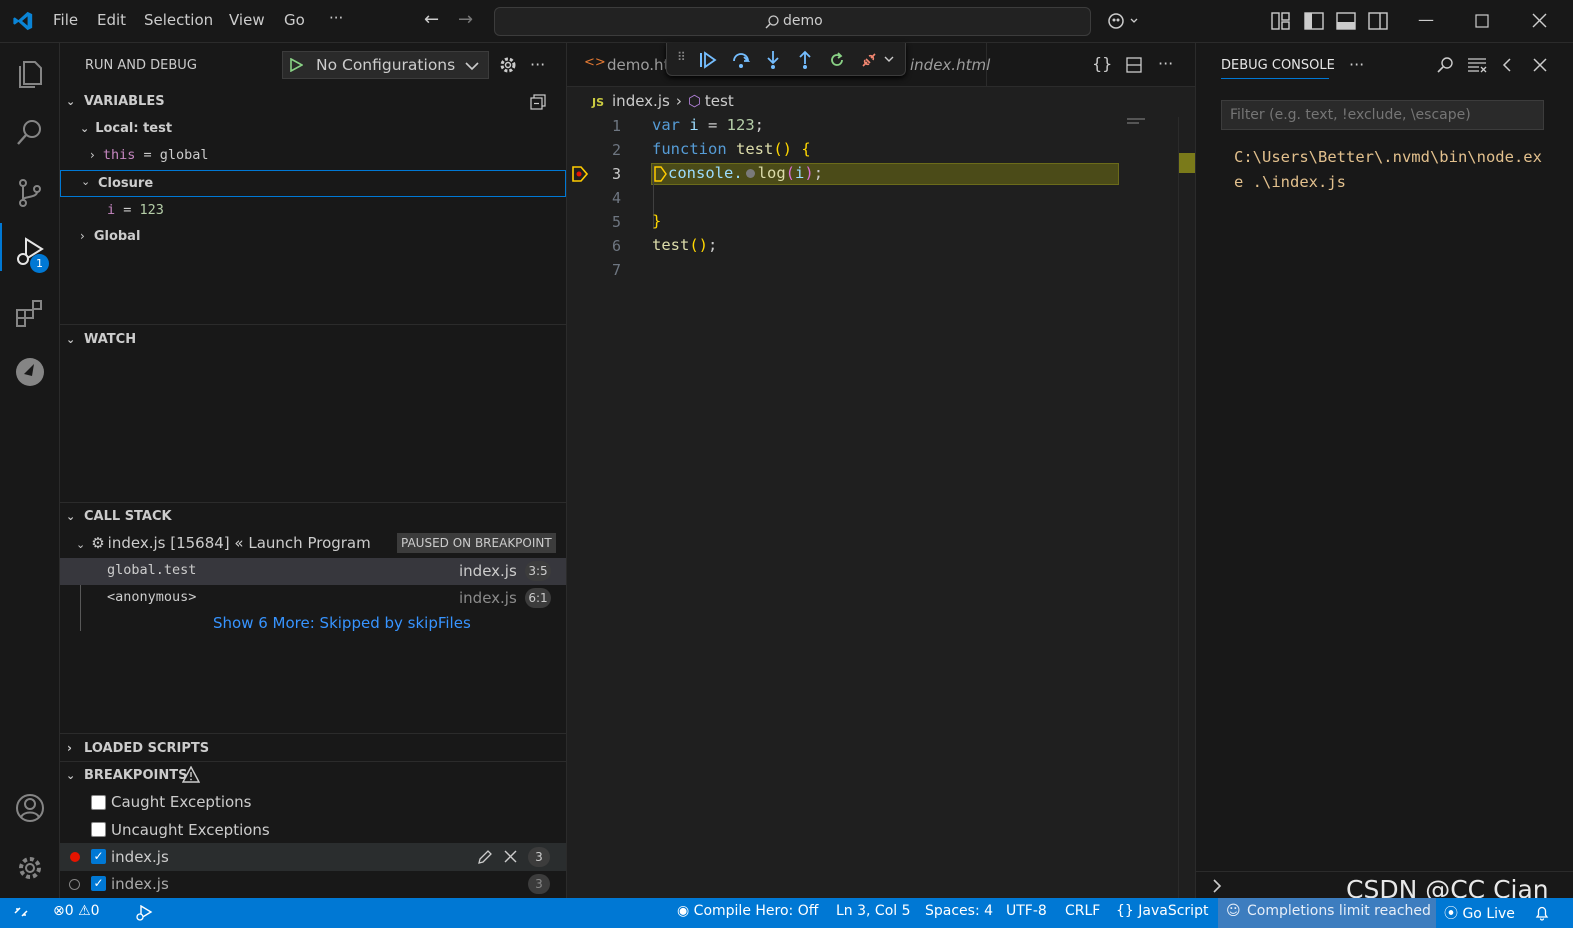 This screenshot has width=1573, height=928. I want to click on menu-selection: Selection, so click(178, 20).